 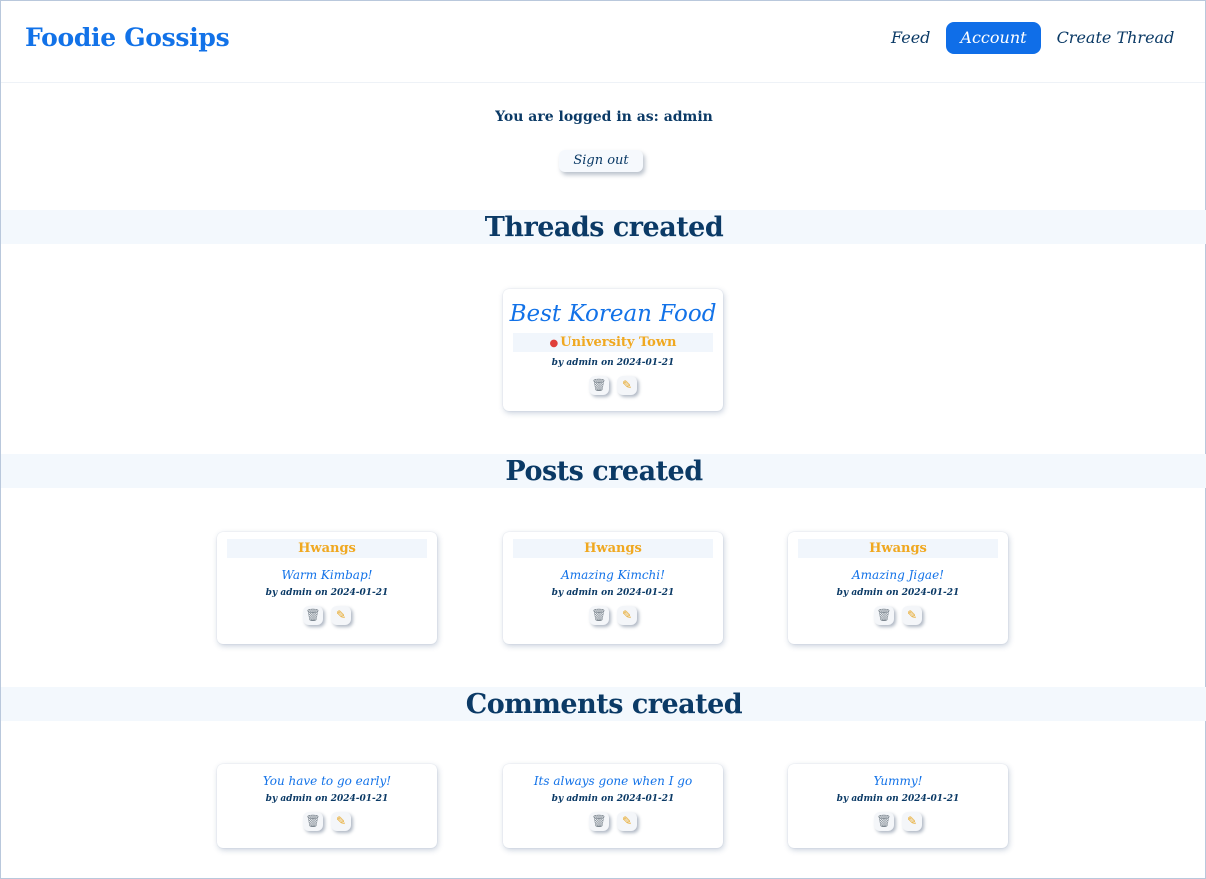 I want to click on comment-text: Yummy!, so click(x=898, y=781).